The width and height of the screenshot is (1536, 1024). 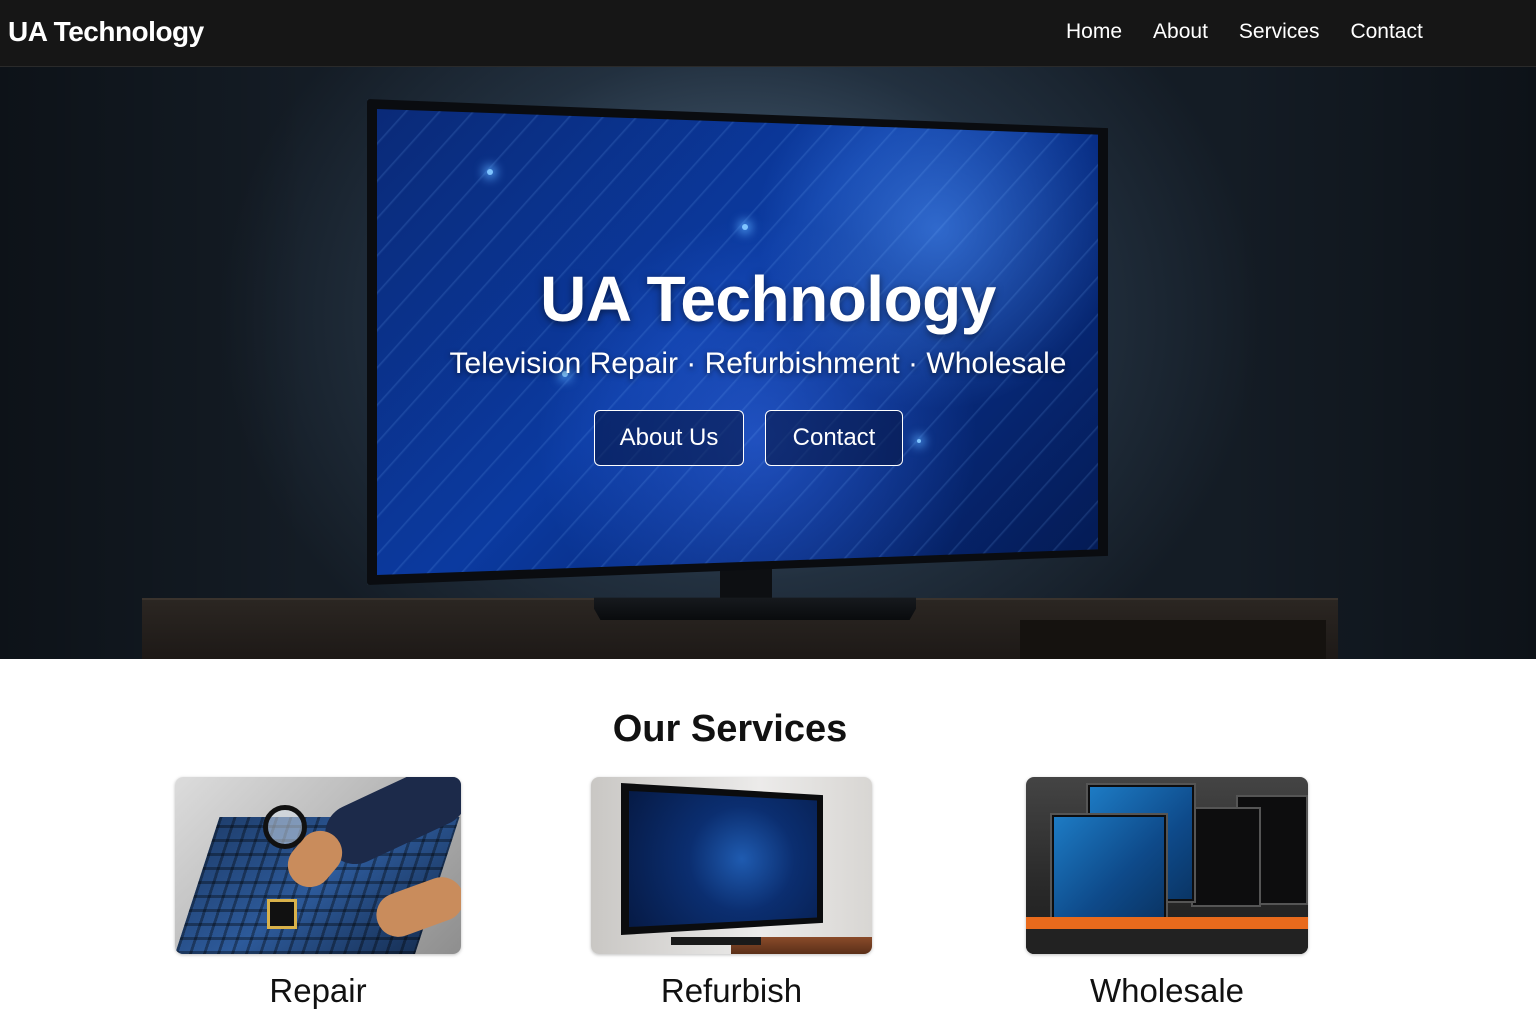 I want to click on hero-button-group: About Us Contact, so click(x=748, y=438).